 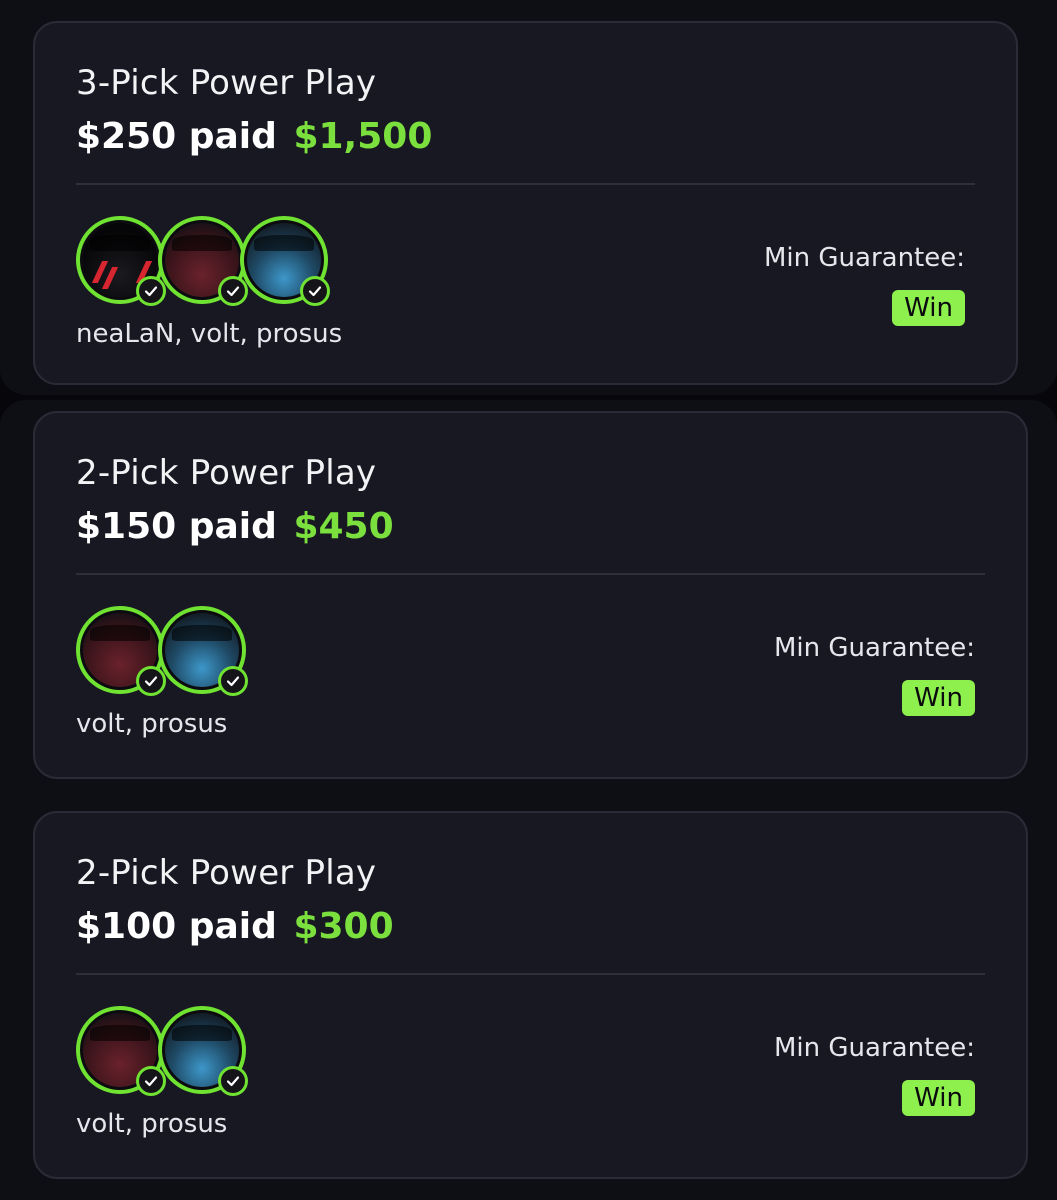 What do you see at coordinates (176, 926) in the screenshot?
I see `entry-paid-amount: $100 paid` at bounding box center [176, 926].